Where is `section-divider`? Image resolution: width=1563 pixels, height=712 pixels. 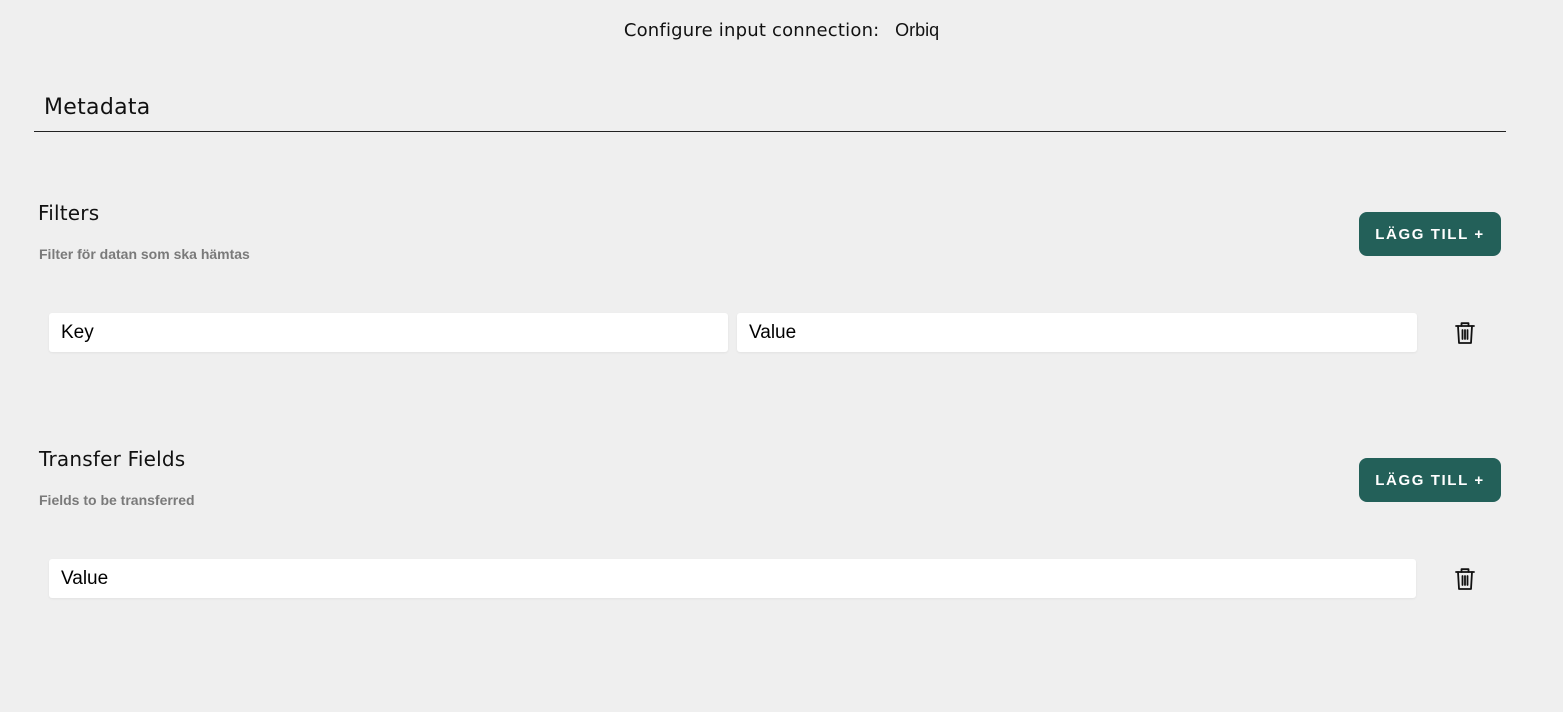 section-divider is located at coordinates (770, 131).